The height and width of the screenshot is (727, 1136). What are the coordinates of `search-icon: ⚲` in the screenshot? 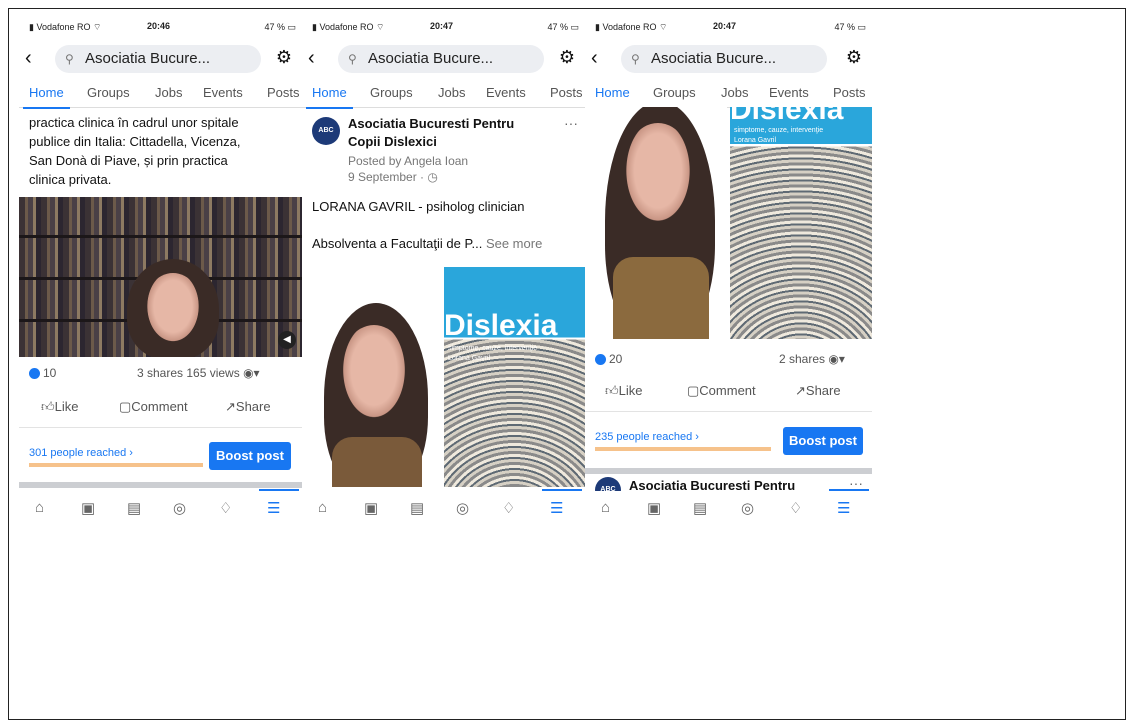 It's located at (69, 59).